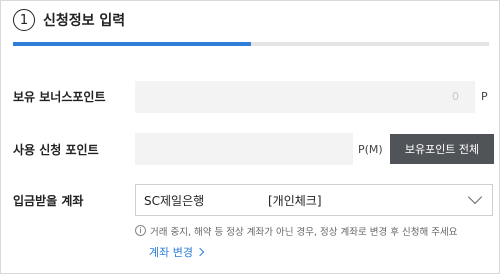 This screenshot has width=500, height=274. Describe the element at coordinates (295, 200) in the screenshot. I see `selected-account-type: [개인체크]` at that location.